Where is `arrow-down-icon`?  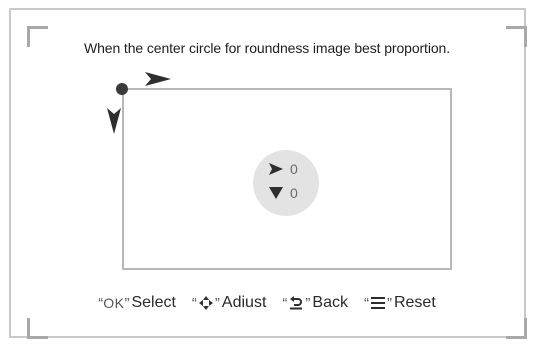
arrow-down-icon is located at coordinates (114, 121).